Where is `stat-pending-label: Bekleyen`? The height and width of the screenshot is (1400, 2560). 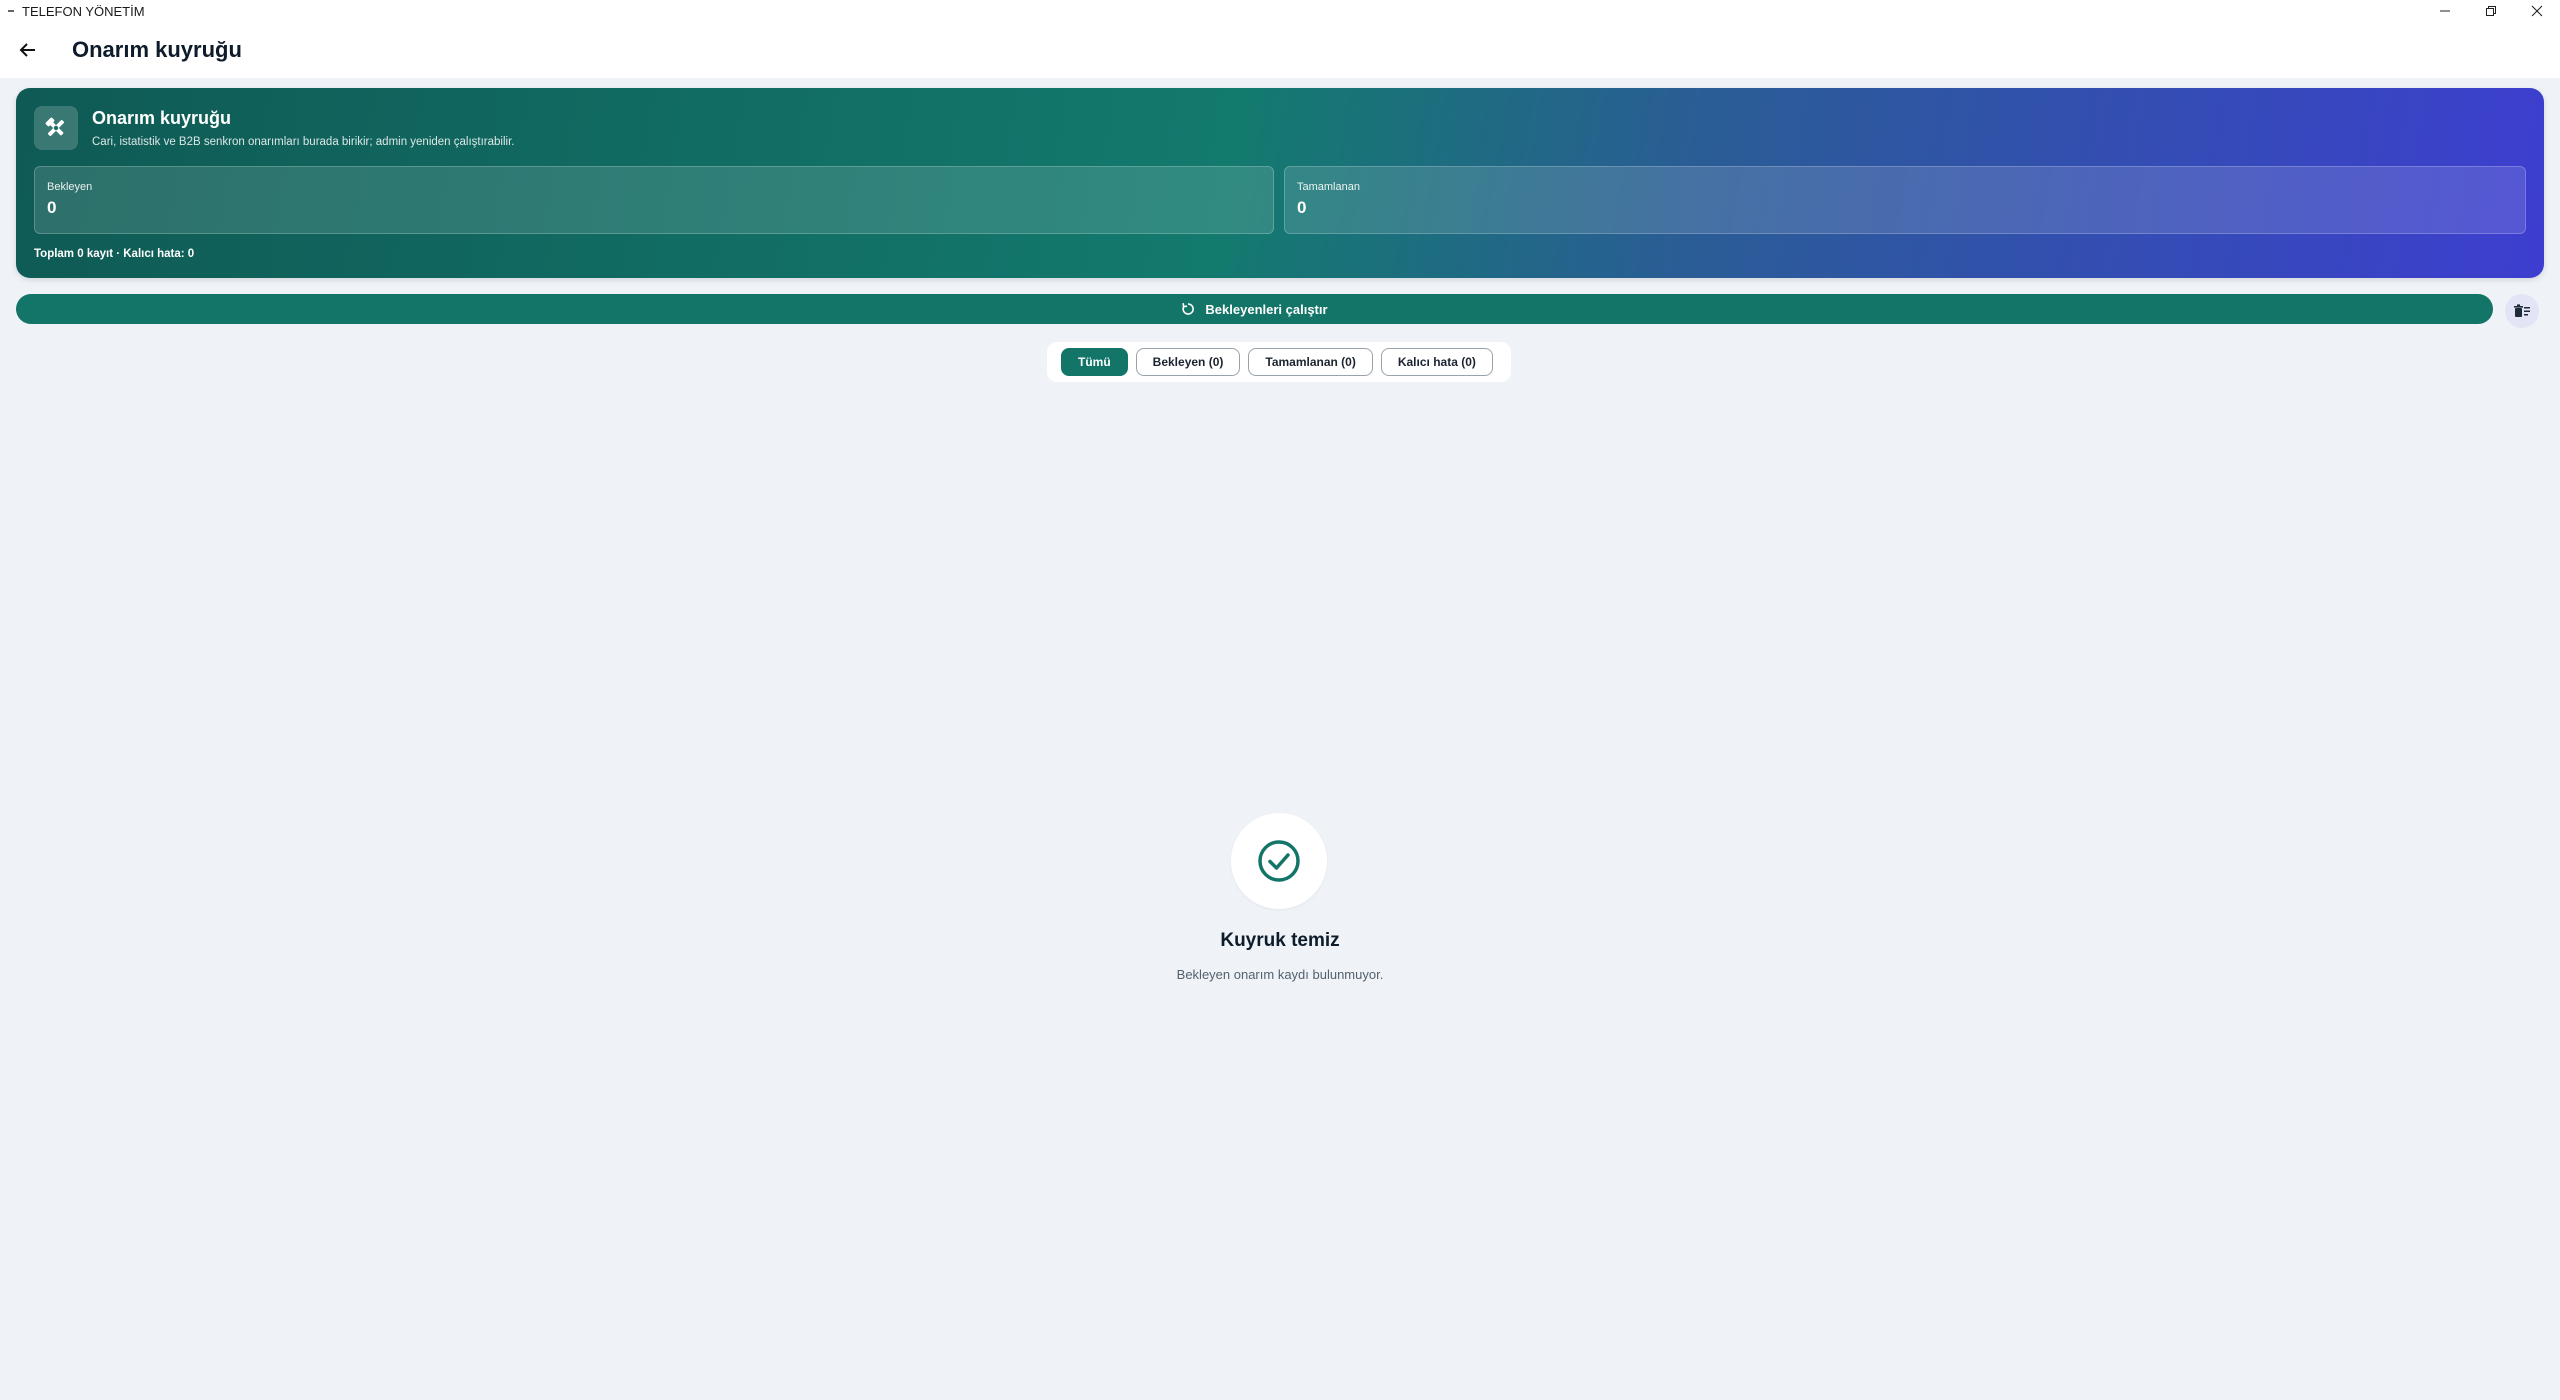 stat-pending-label: Bekleyen is located at coordinates (70, 187).